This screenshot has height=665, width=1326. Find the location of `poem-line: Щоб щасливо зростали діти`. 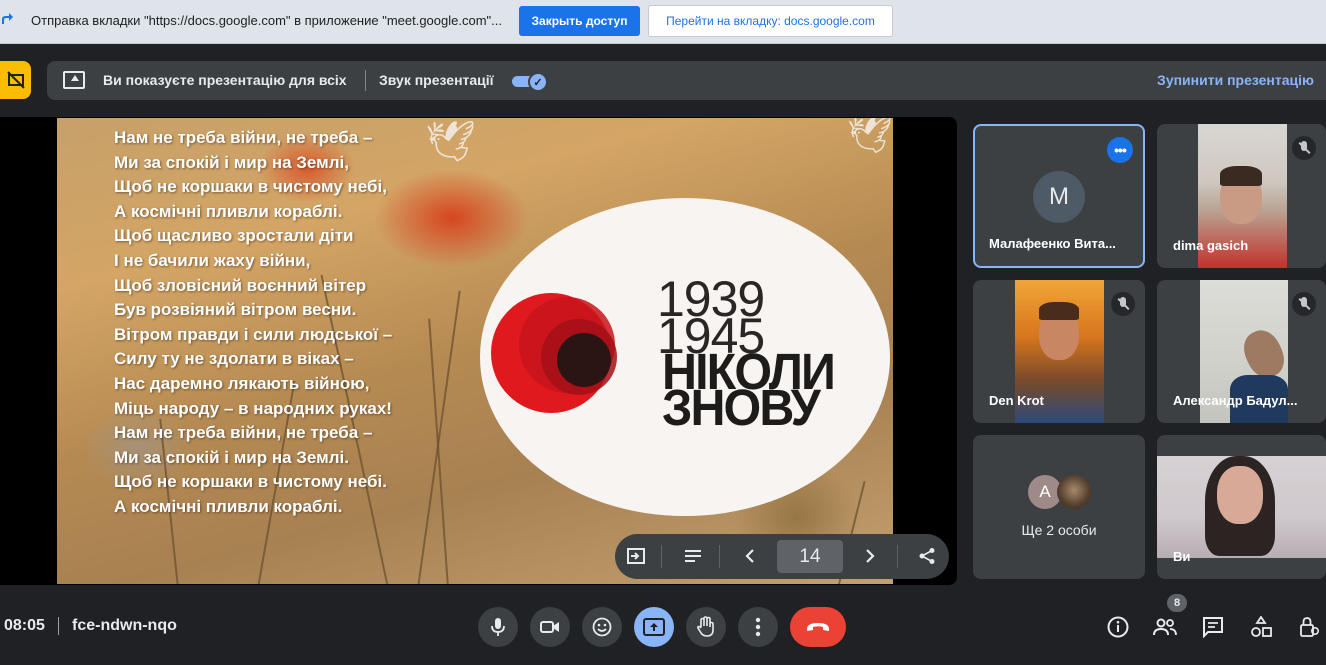

poem-line: Щоб щасливо зростали діти is located at coordinates (234, 236).